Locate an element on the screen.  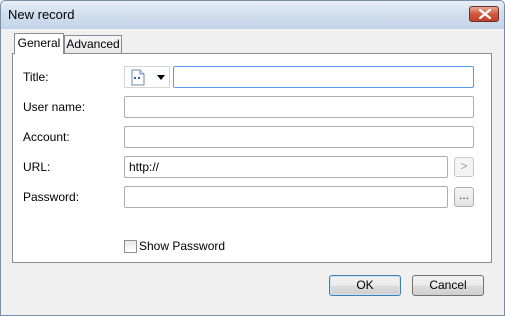
close-icon is located at coordinates (485, 14).